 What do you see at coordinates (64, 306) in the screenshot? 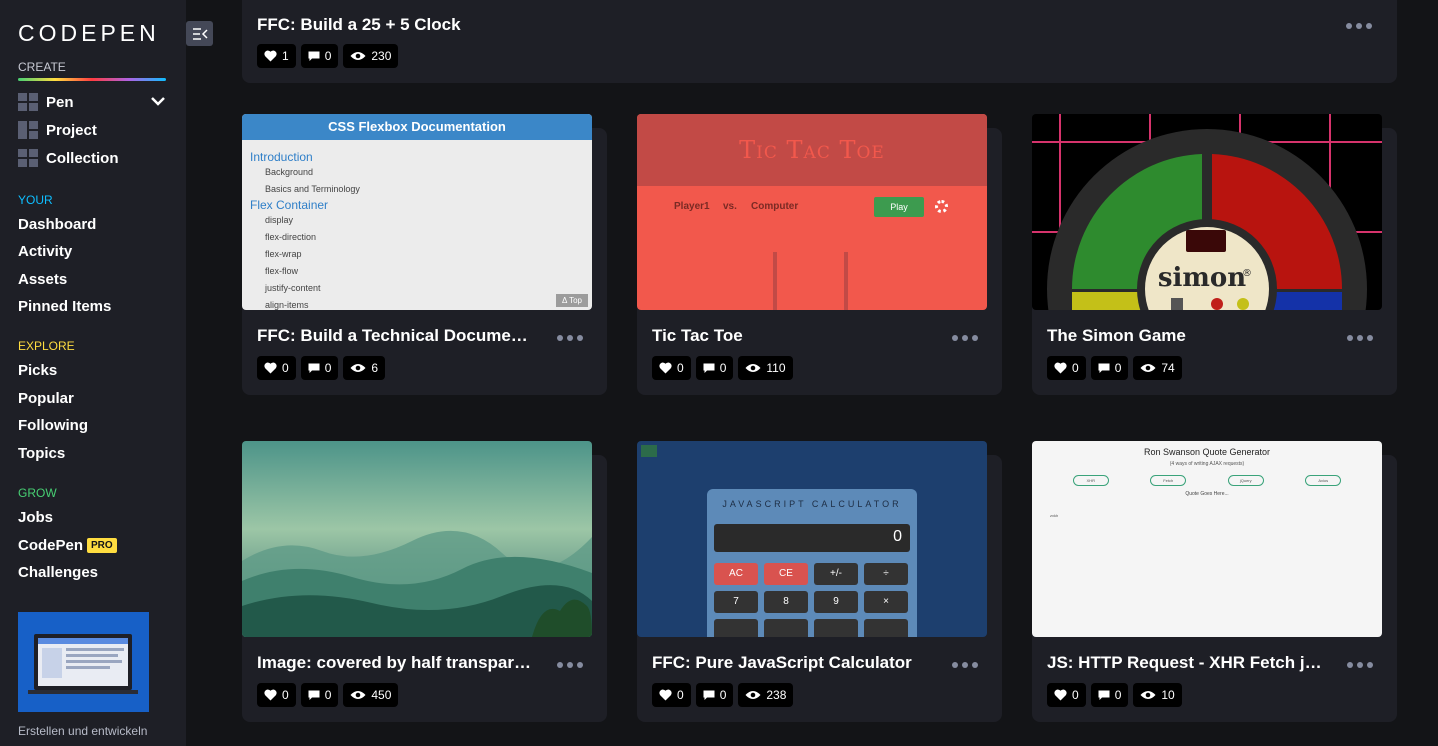
I see `nav-pinned-items: Pinned Items` at bounding box center [64, 306].